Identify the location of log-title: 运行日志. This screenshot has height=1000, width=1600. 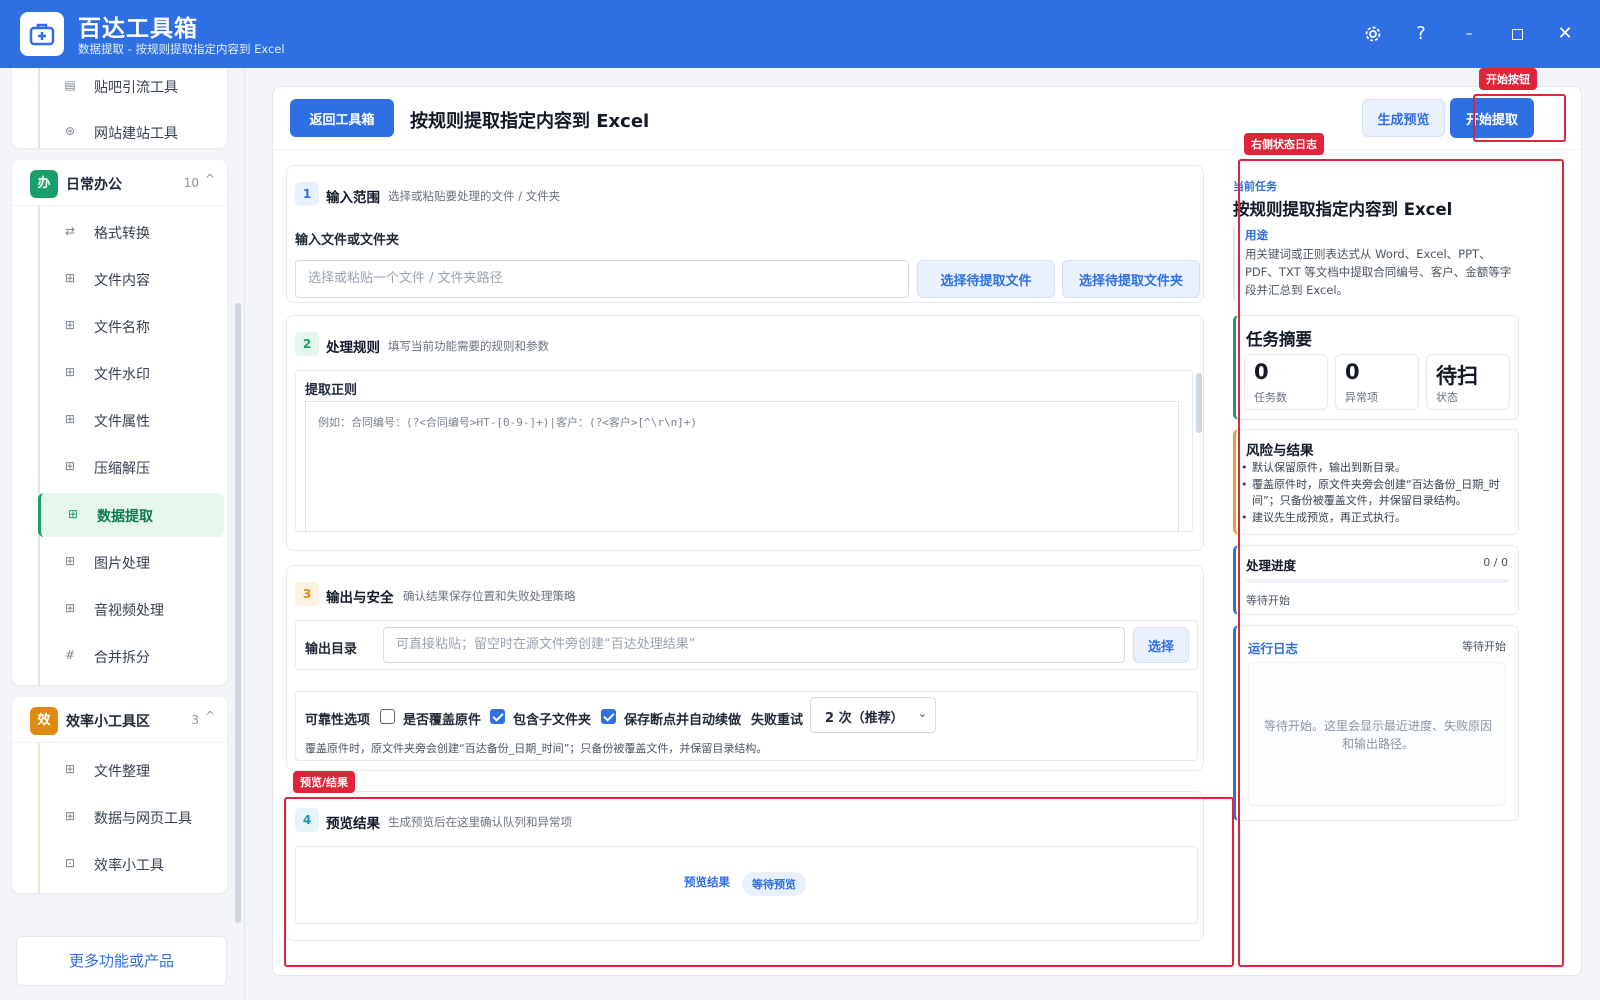
(1273, 648).